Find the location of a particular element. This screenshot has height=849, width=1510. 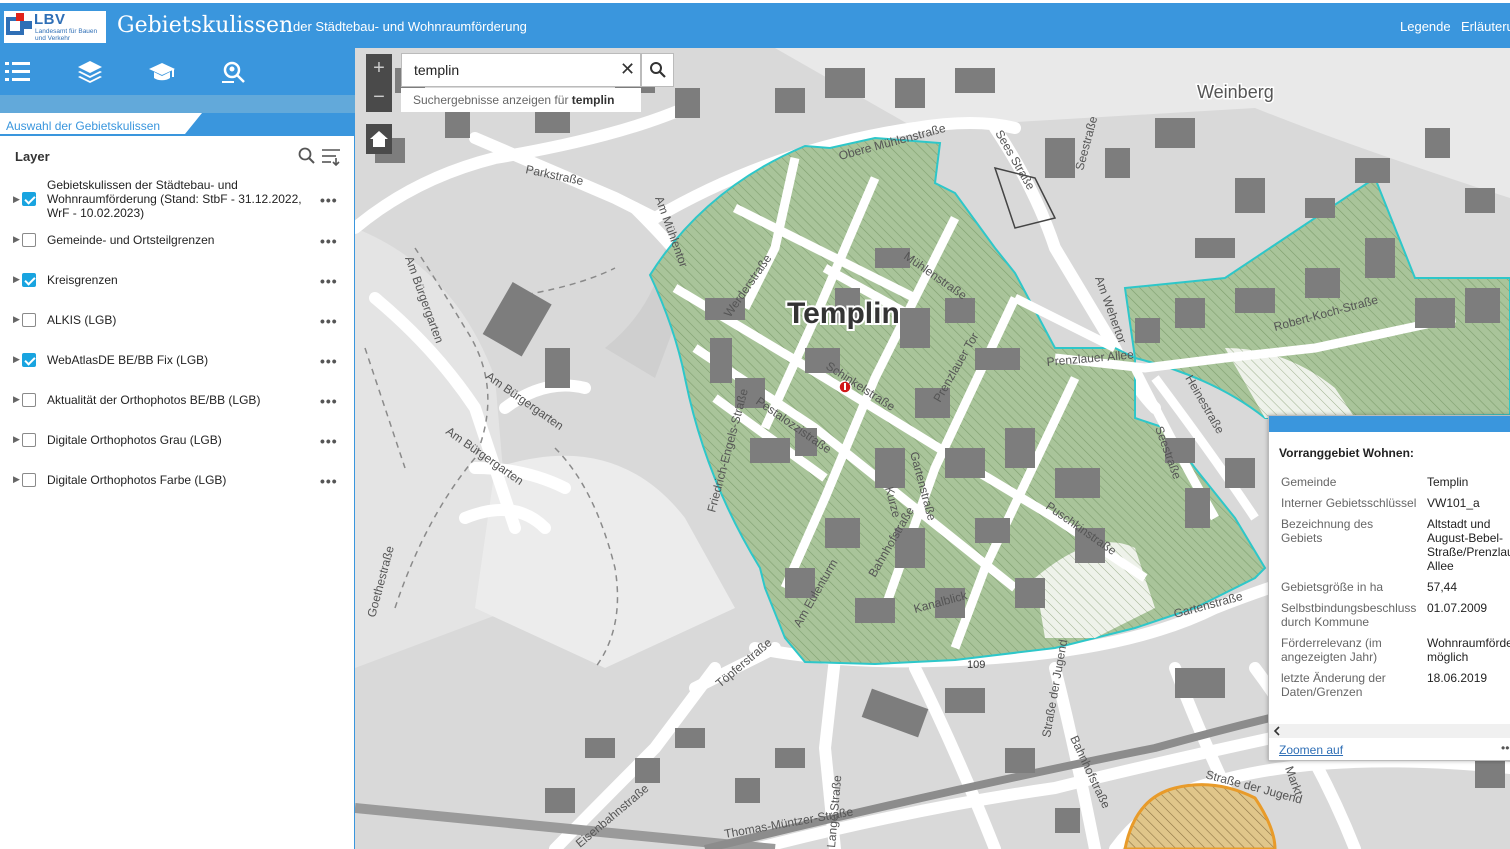

filter-list-icon is located at coordinates (331, 158).